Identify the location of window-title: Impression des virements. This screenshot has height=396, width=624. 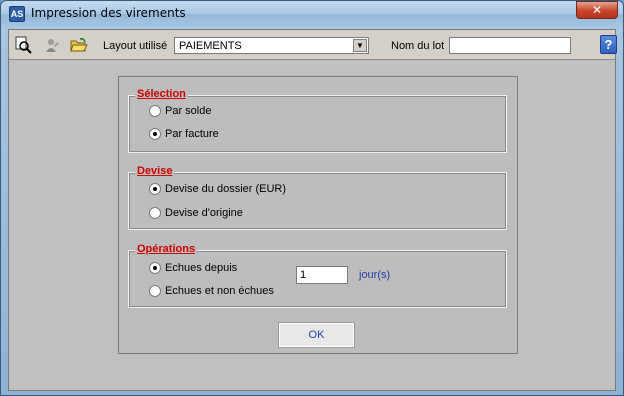
(108, 13).